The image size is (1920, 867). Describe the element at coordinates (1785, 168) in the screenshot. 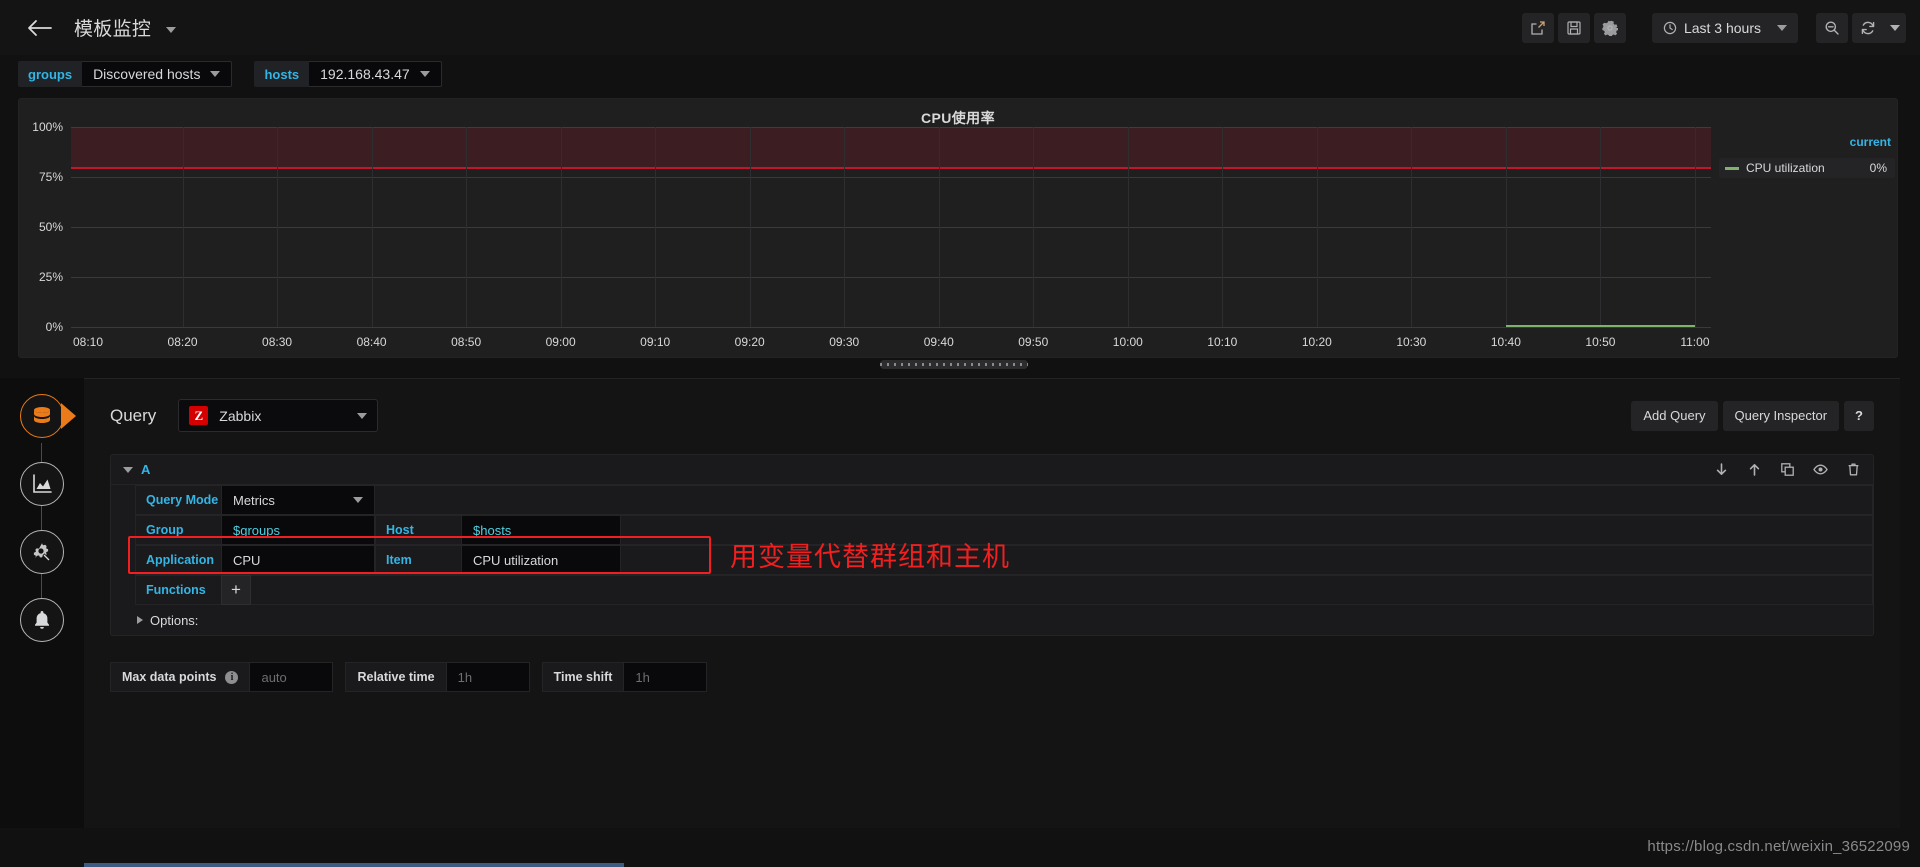

I see `legend-series-name: CPU utilization` at that location.